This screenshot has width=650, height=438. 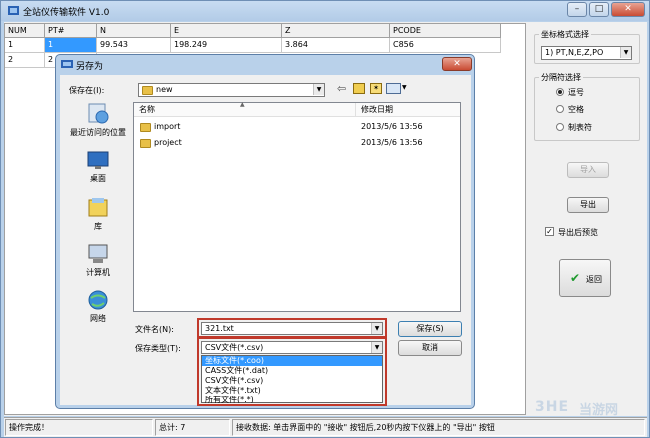 What do you see at coordinates (430, 329) in the screenshot?
I see `save-button: 保存(S)` at bounding box center [430, 329].